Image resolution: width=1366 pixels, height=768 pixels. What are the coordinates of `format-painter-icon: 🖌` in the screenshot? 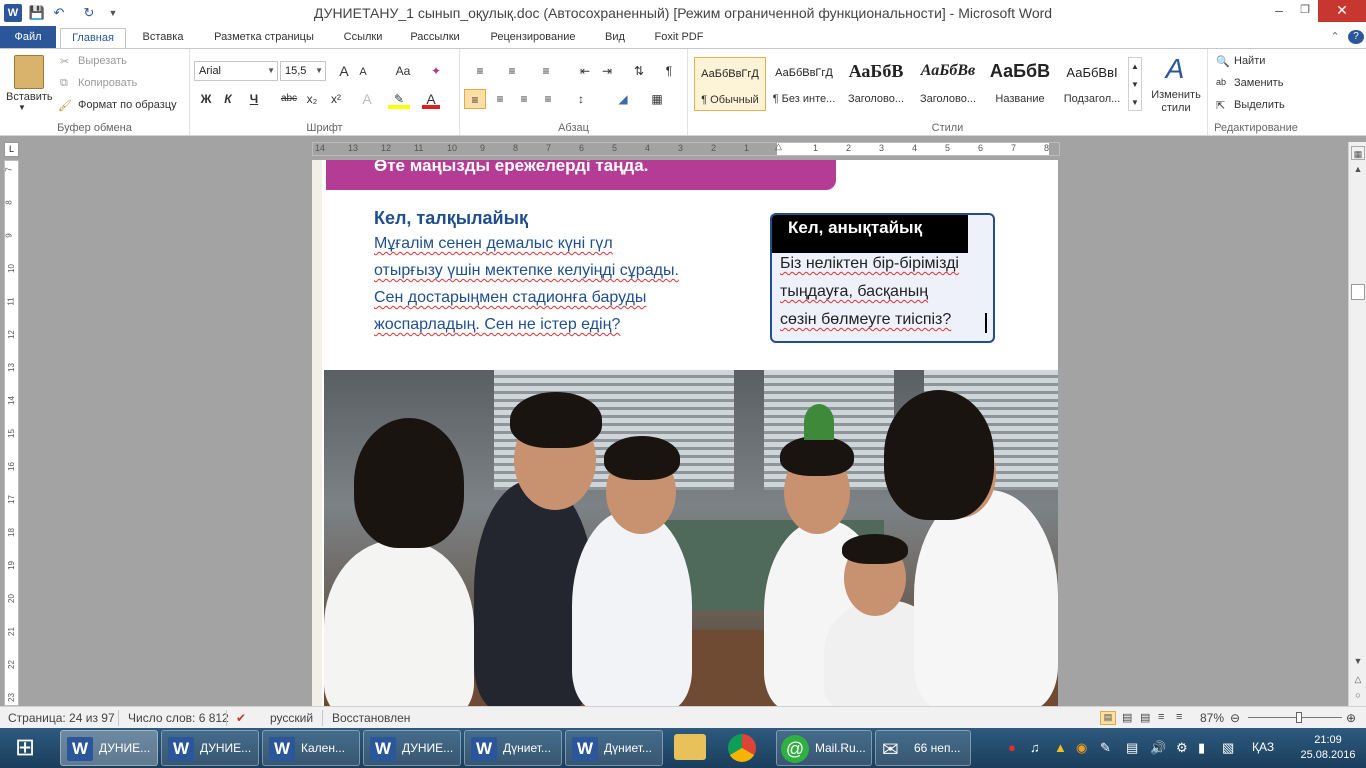 It's located at (65, 105).